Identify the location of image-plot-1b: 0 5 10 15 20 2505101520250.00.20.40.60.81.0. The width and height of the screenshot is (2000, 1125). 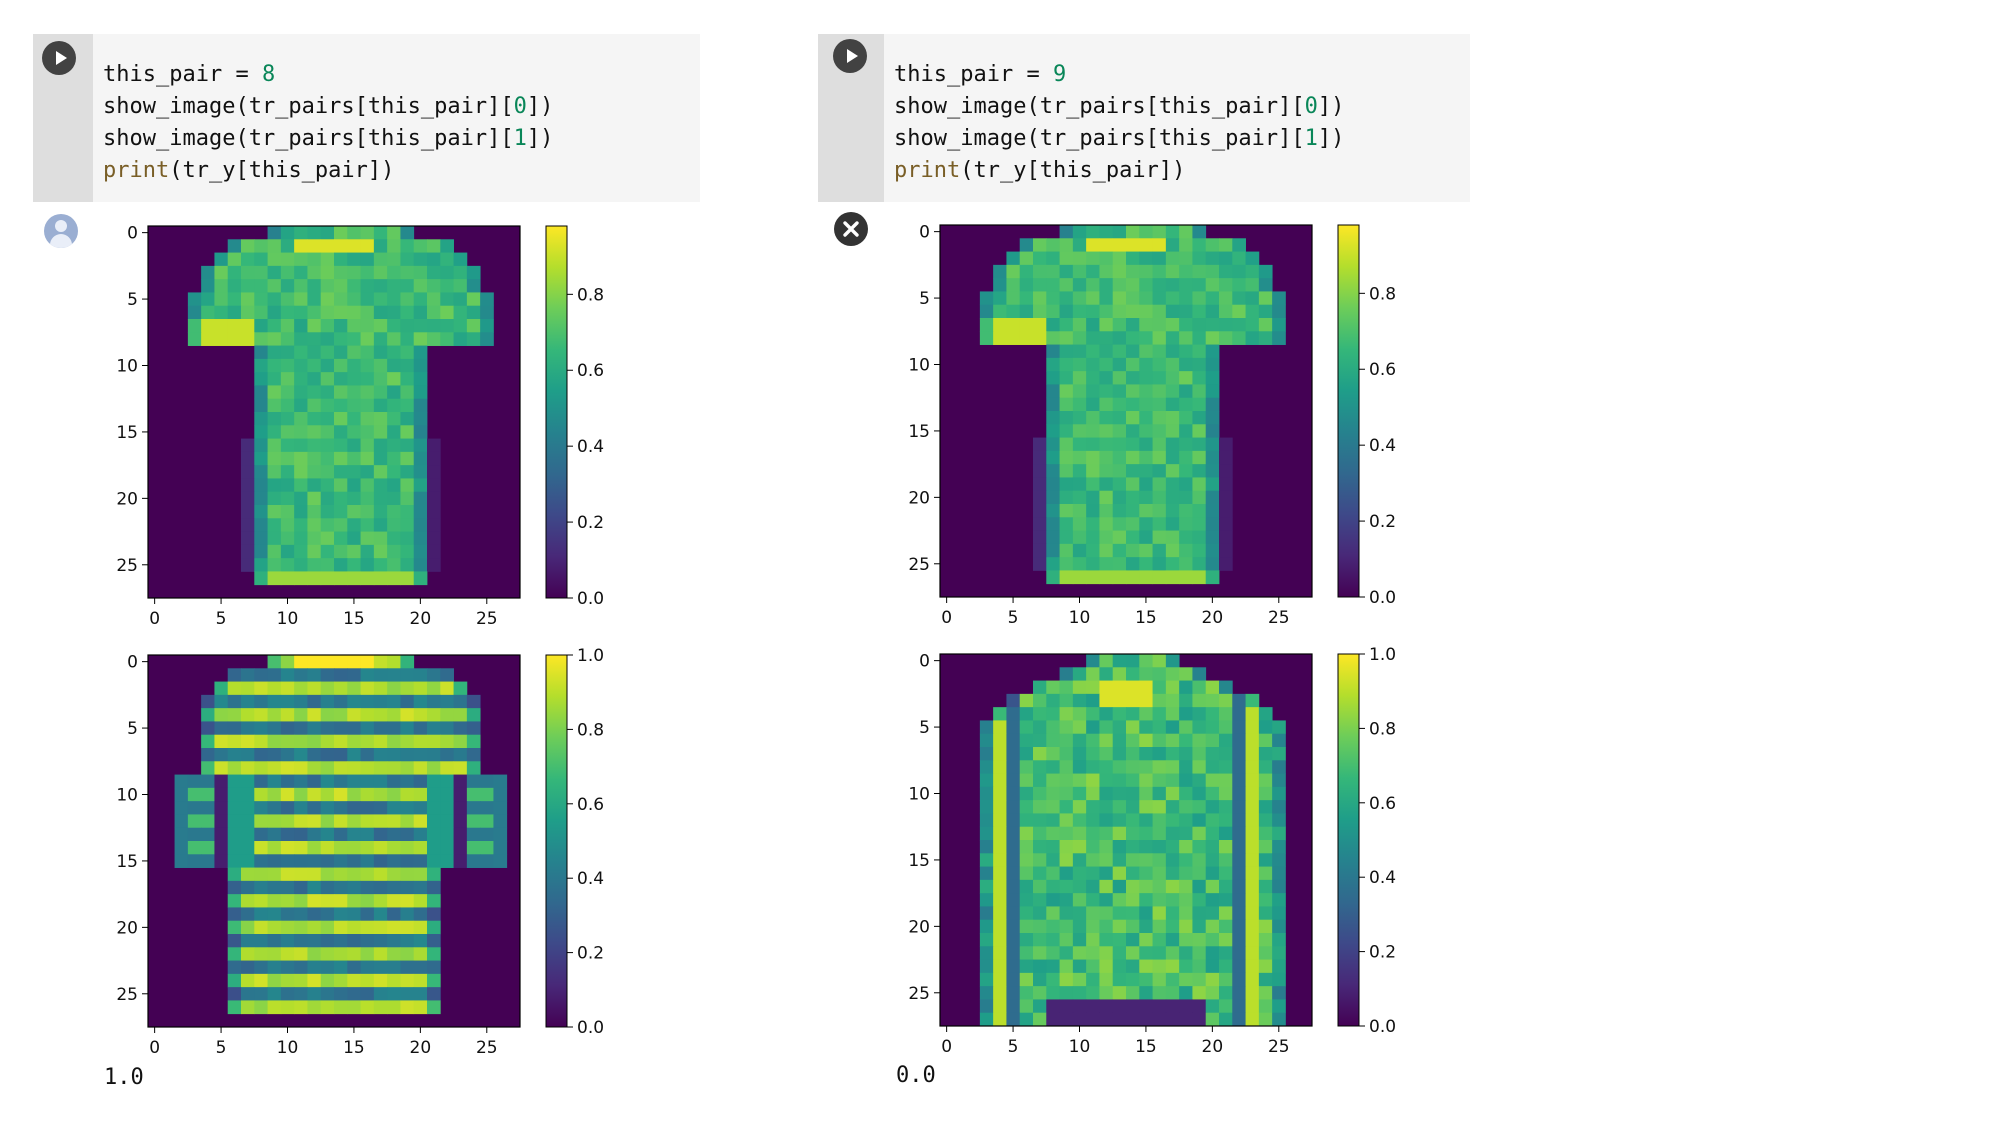
(360, 852).